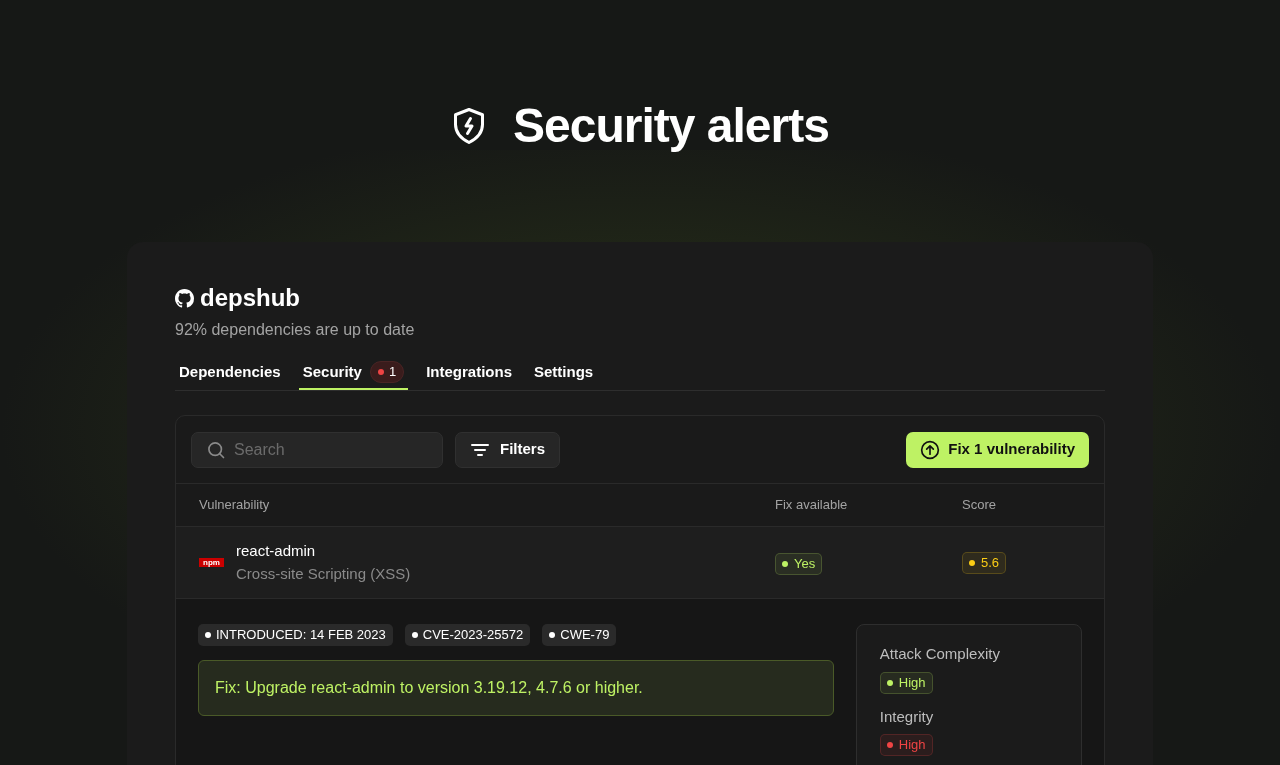 This screenshot has width=1280, height=765. I want to click on page-title: Security alerts, so click(671, 126).